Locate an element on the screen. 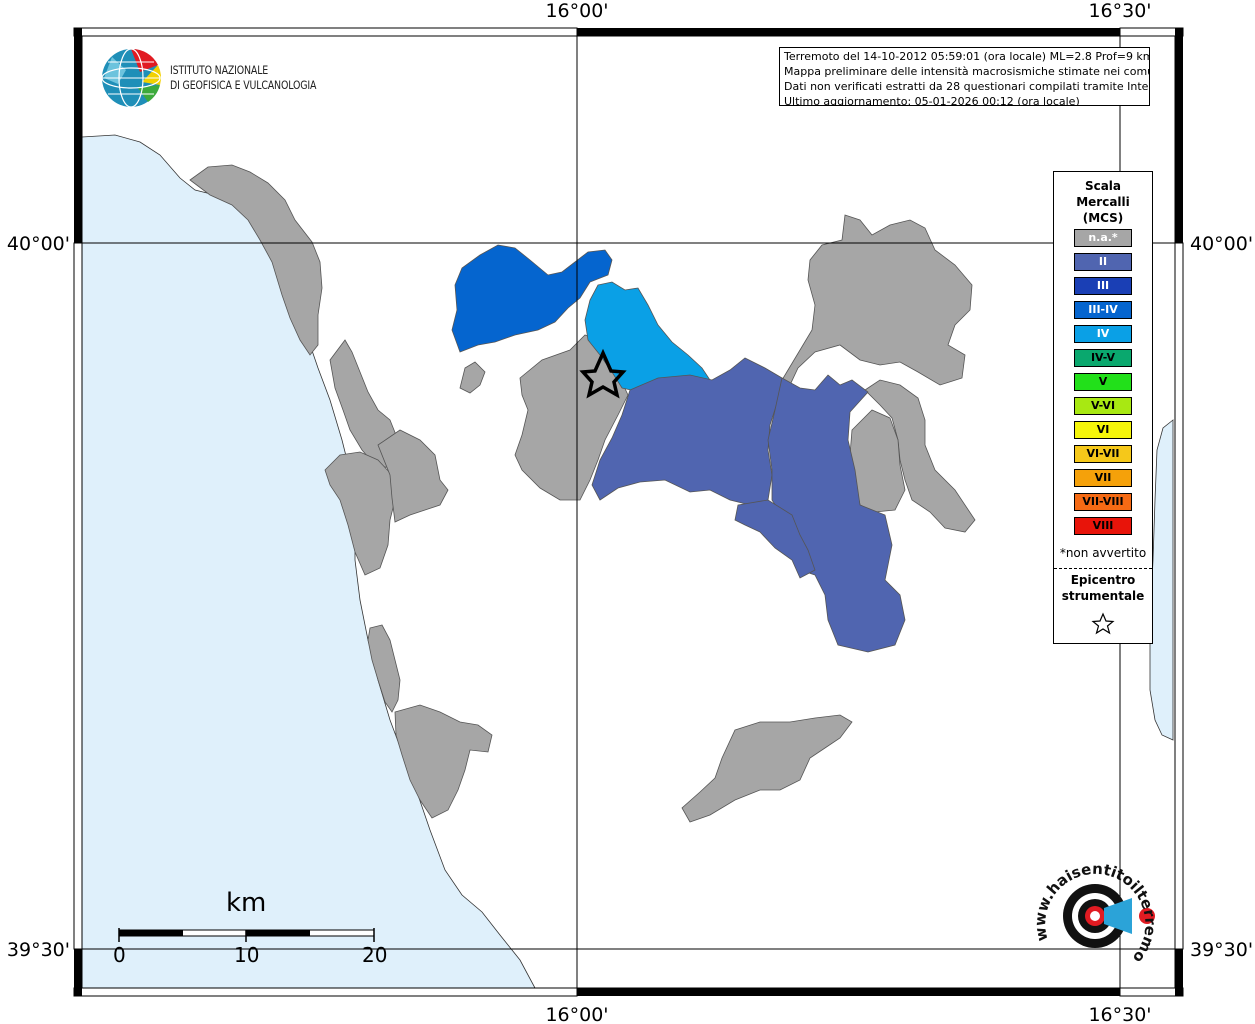 The image size is (1255, 1024). legend-swatch: VII is located at coordinates (1103, 478).